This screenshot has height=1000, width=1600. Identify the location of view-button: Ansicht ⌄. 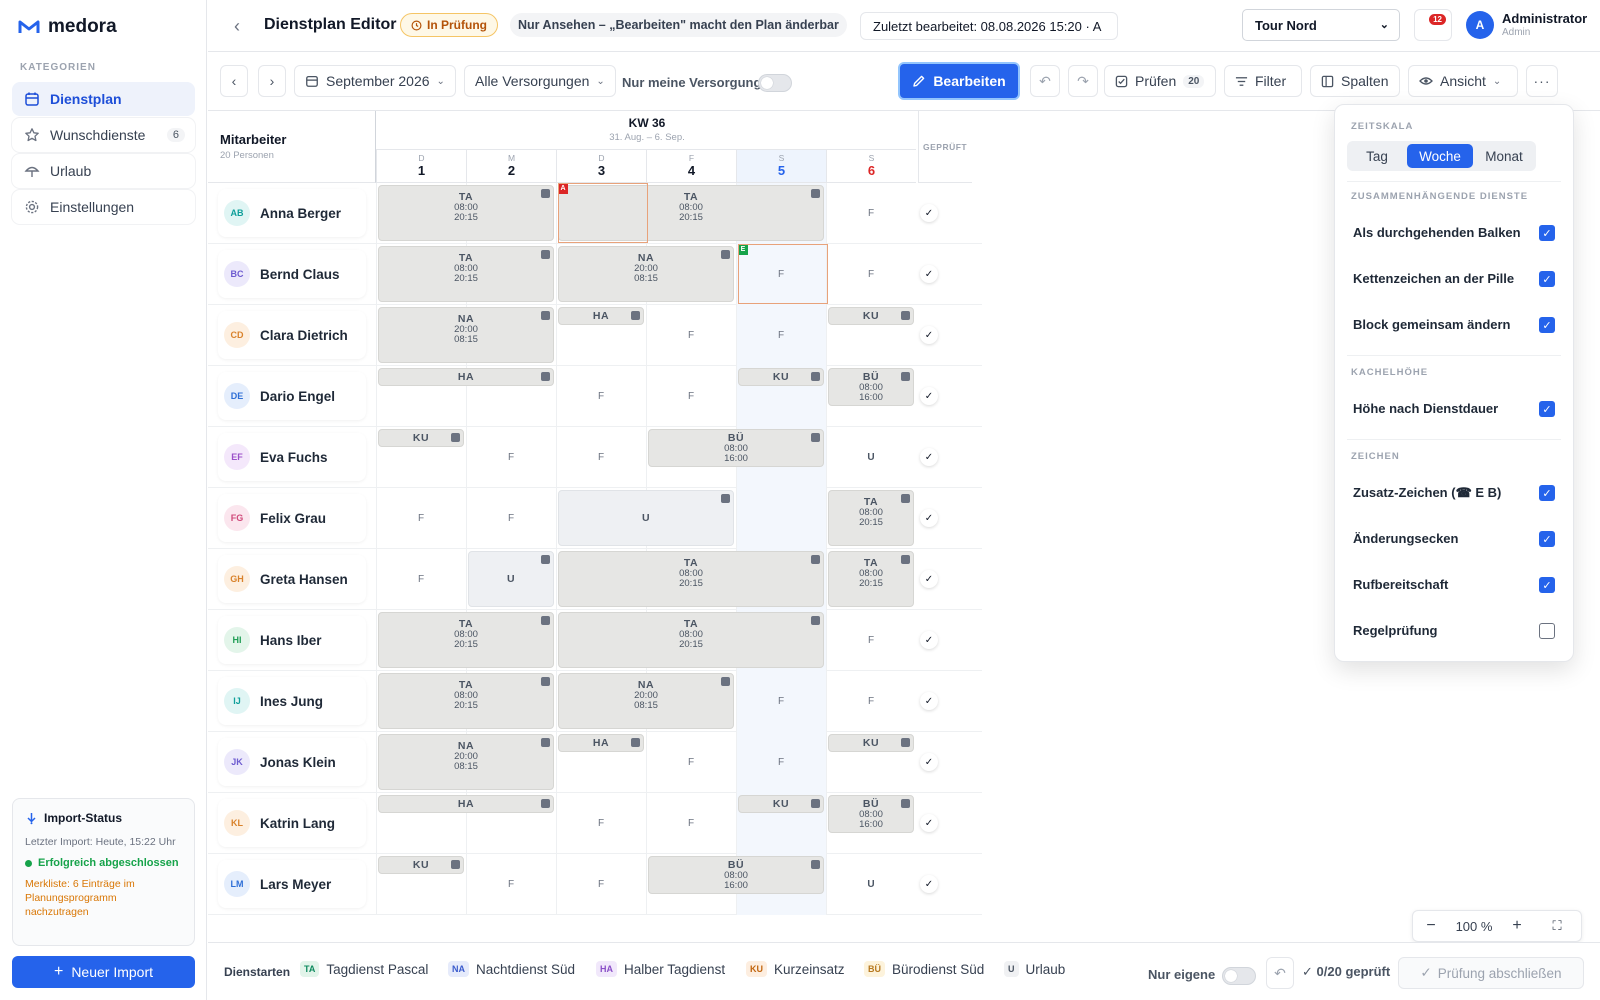
(1463, 81).